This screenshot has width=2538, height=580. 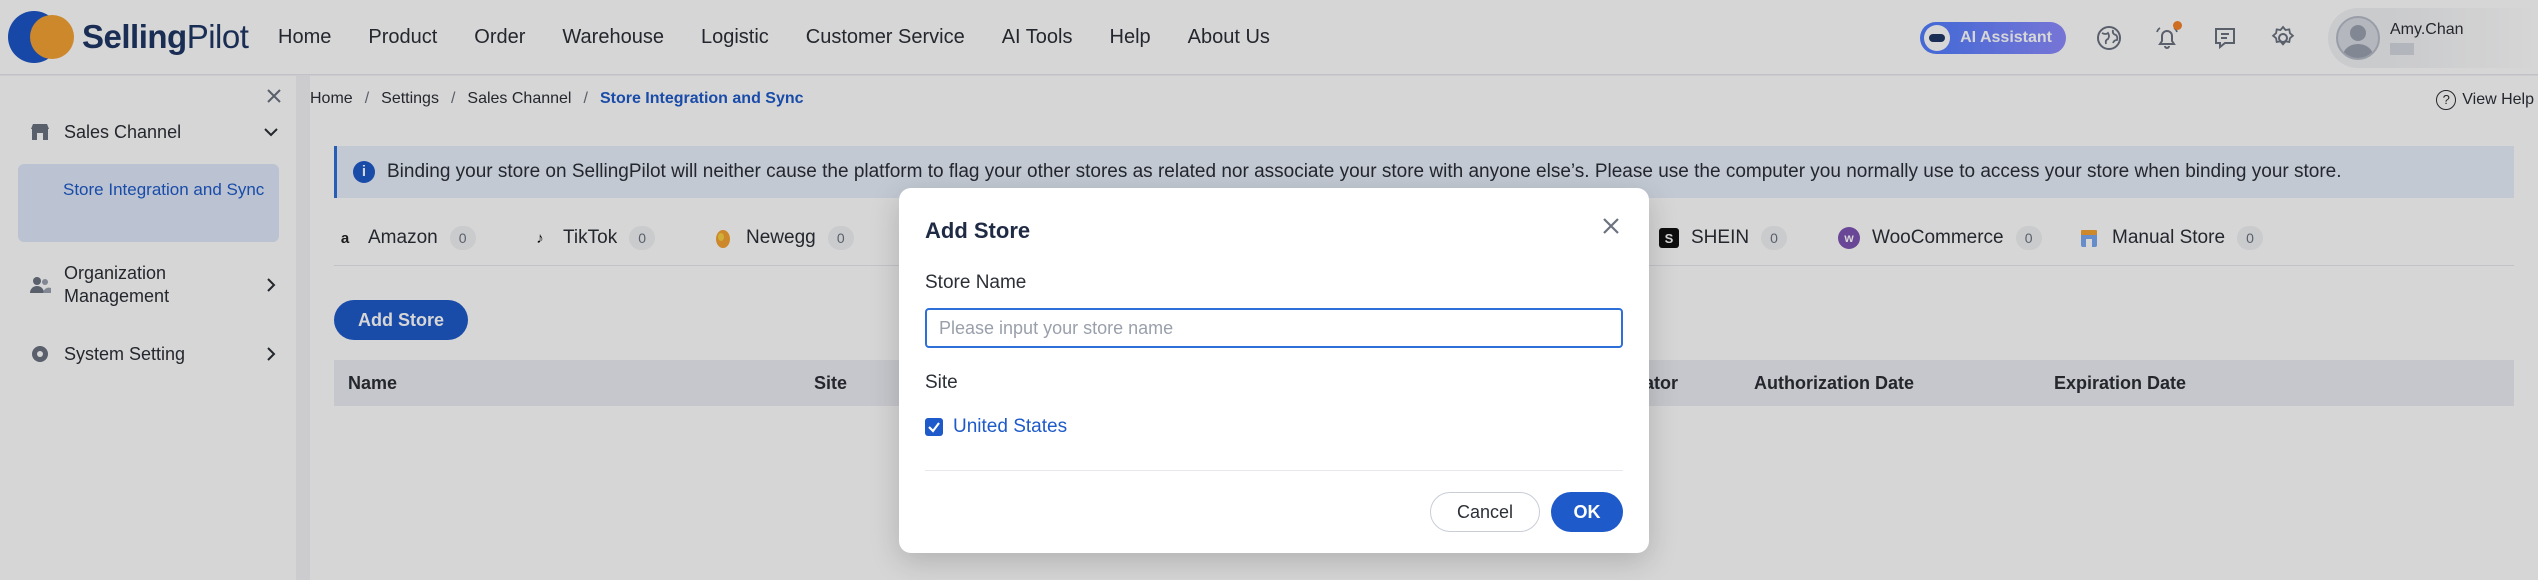 I want to click on site-option-label: United States, so click(x=1010, y=426).